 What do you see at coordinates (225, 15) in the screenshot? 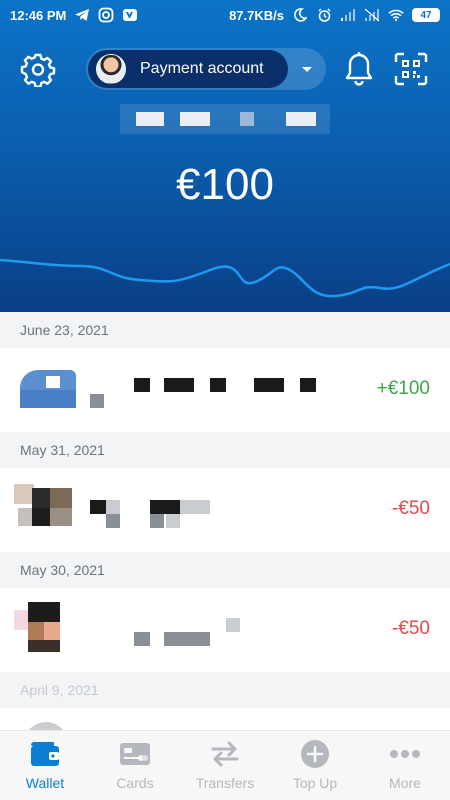
I see `status-bar: 12:46 PM 87.7KB/s 47` at bounding box center [225, 15].